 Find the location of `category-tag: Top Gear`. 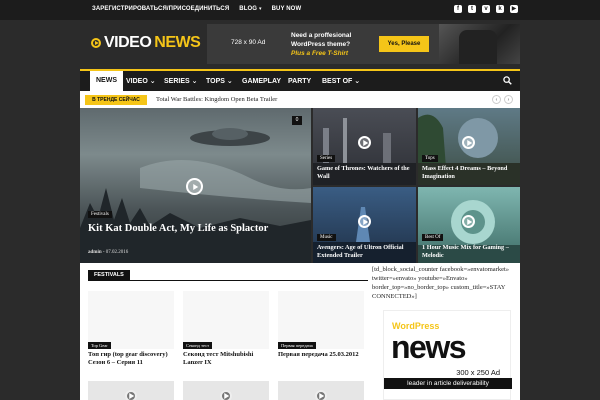

category-tag: Top Gear is located at coordinates (99, 345).